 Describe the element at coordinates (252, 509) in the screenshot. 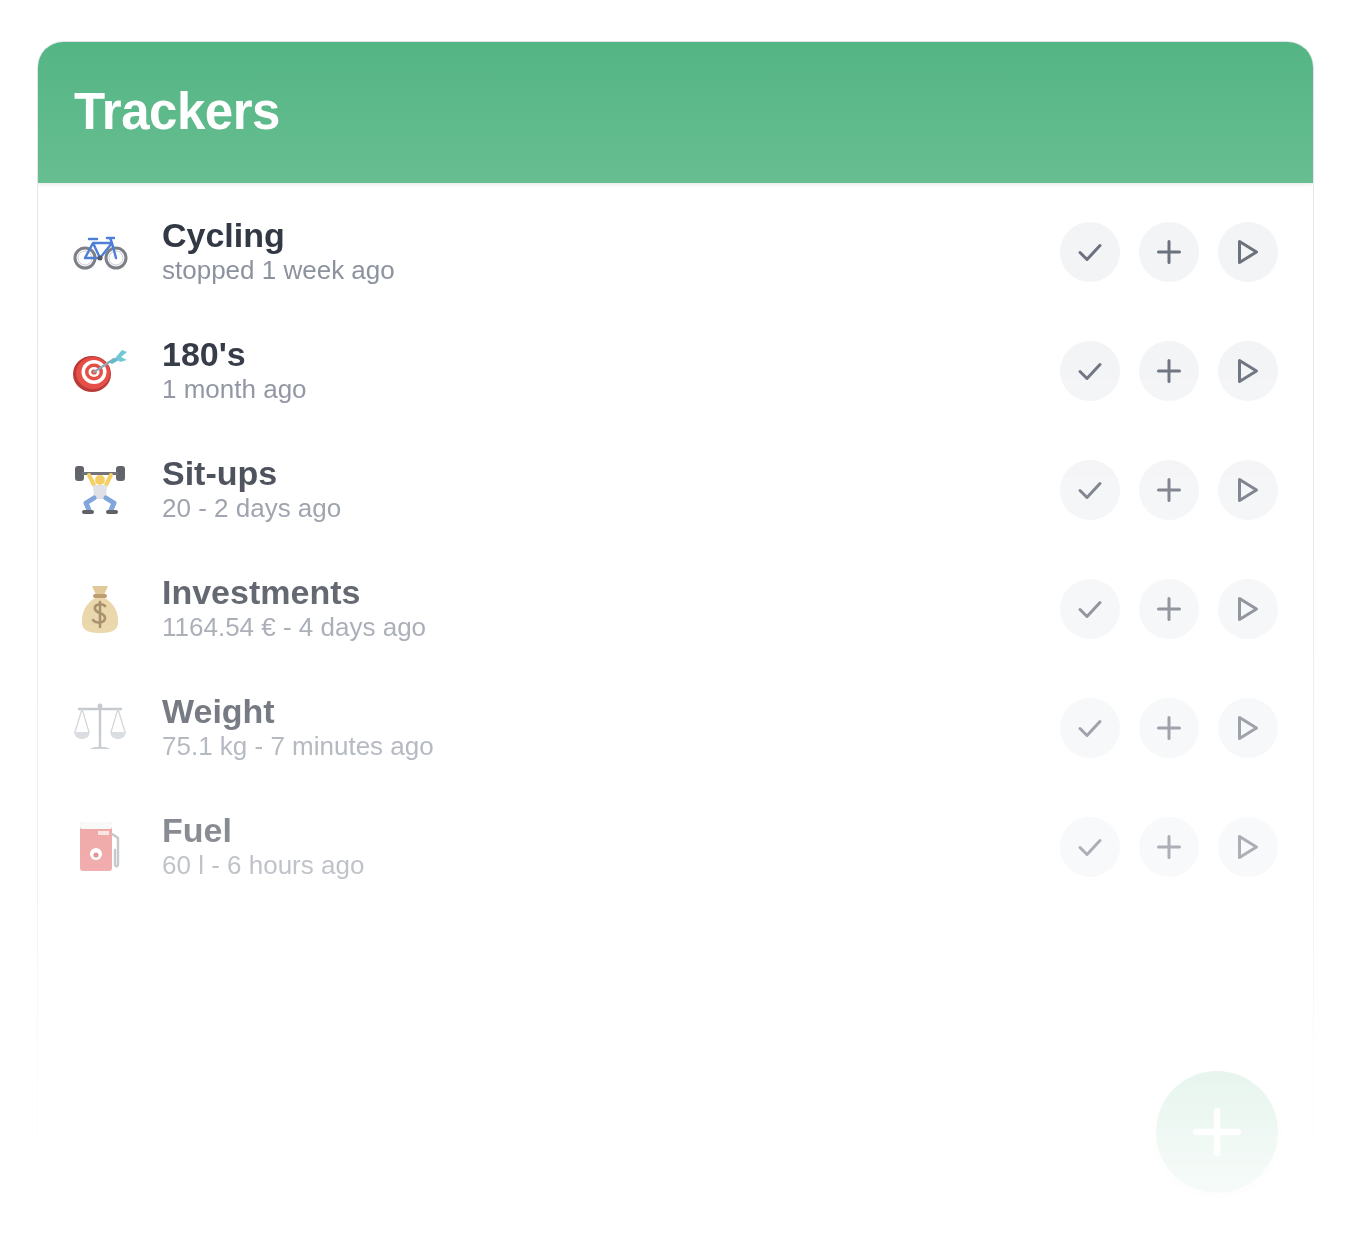

I see `tracker-detail: 20 - 2 days ago` at that location.